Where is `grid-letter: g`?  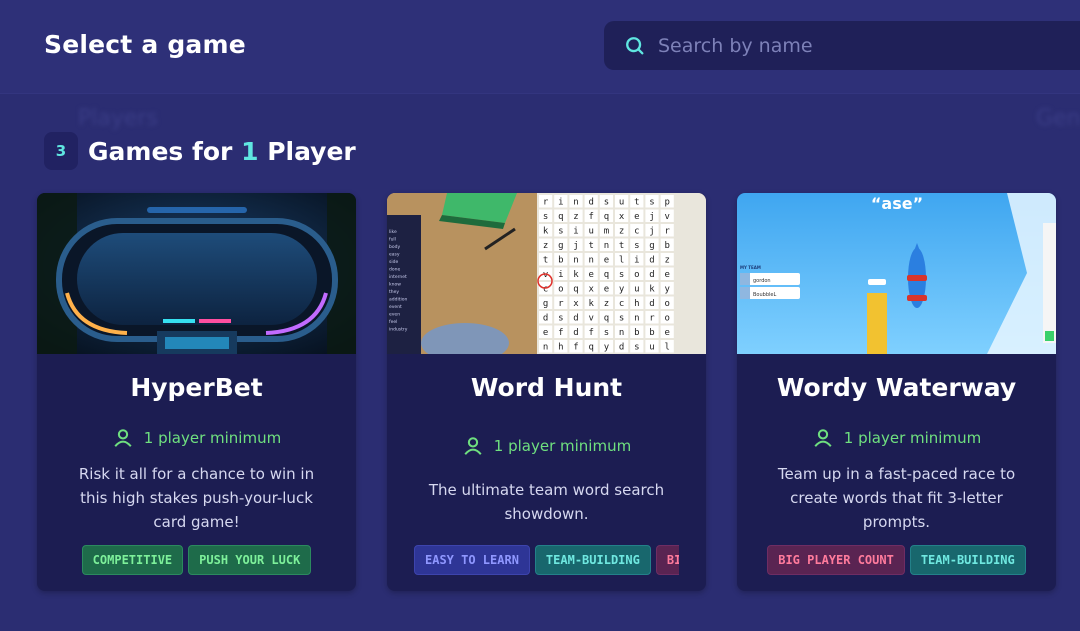
grid-letter: g is located at coordinates (560, 246).